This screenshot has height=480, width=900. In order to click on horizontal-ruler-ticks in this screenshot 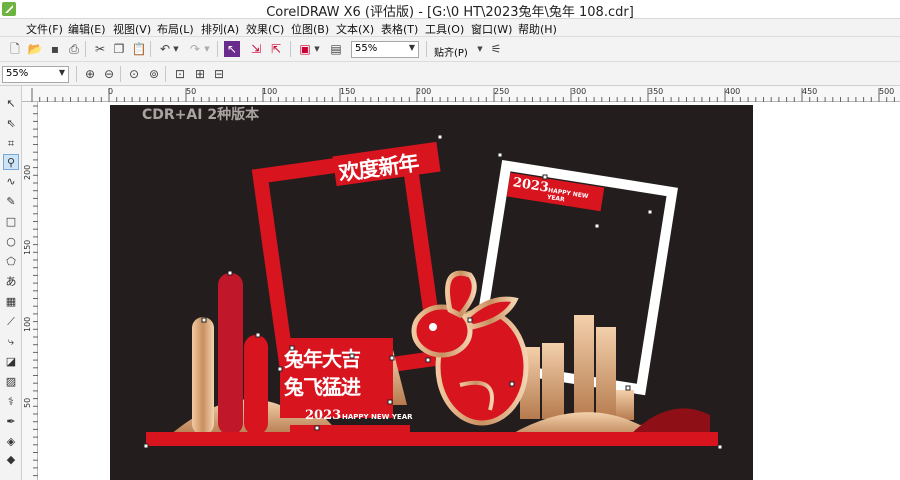, I will do `click(463, 95)`.